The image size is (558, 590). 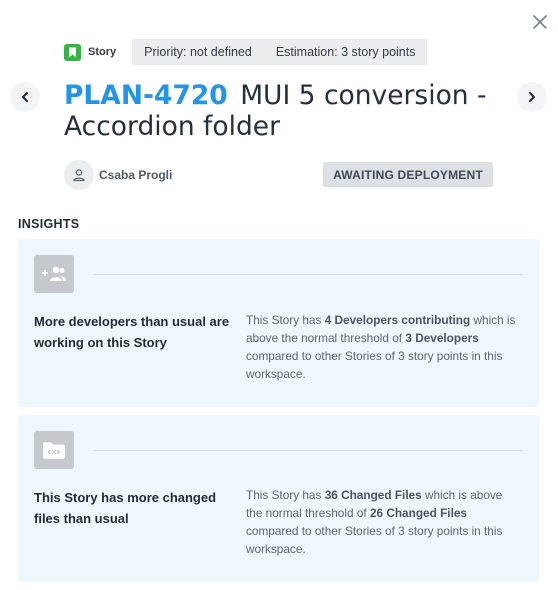 I want to click on next-issue-button, so click(x=532, y=97).